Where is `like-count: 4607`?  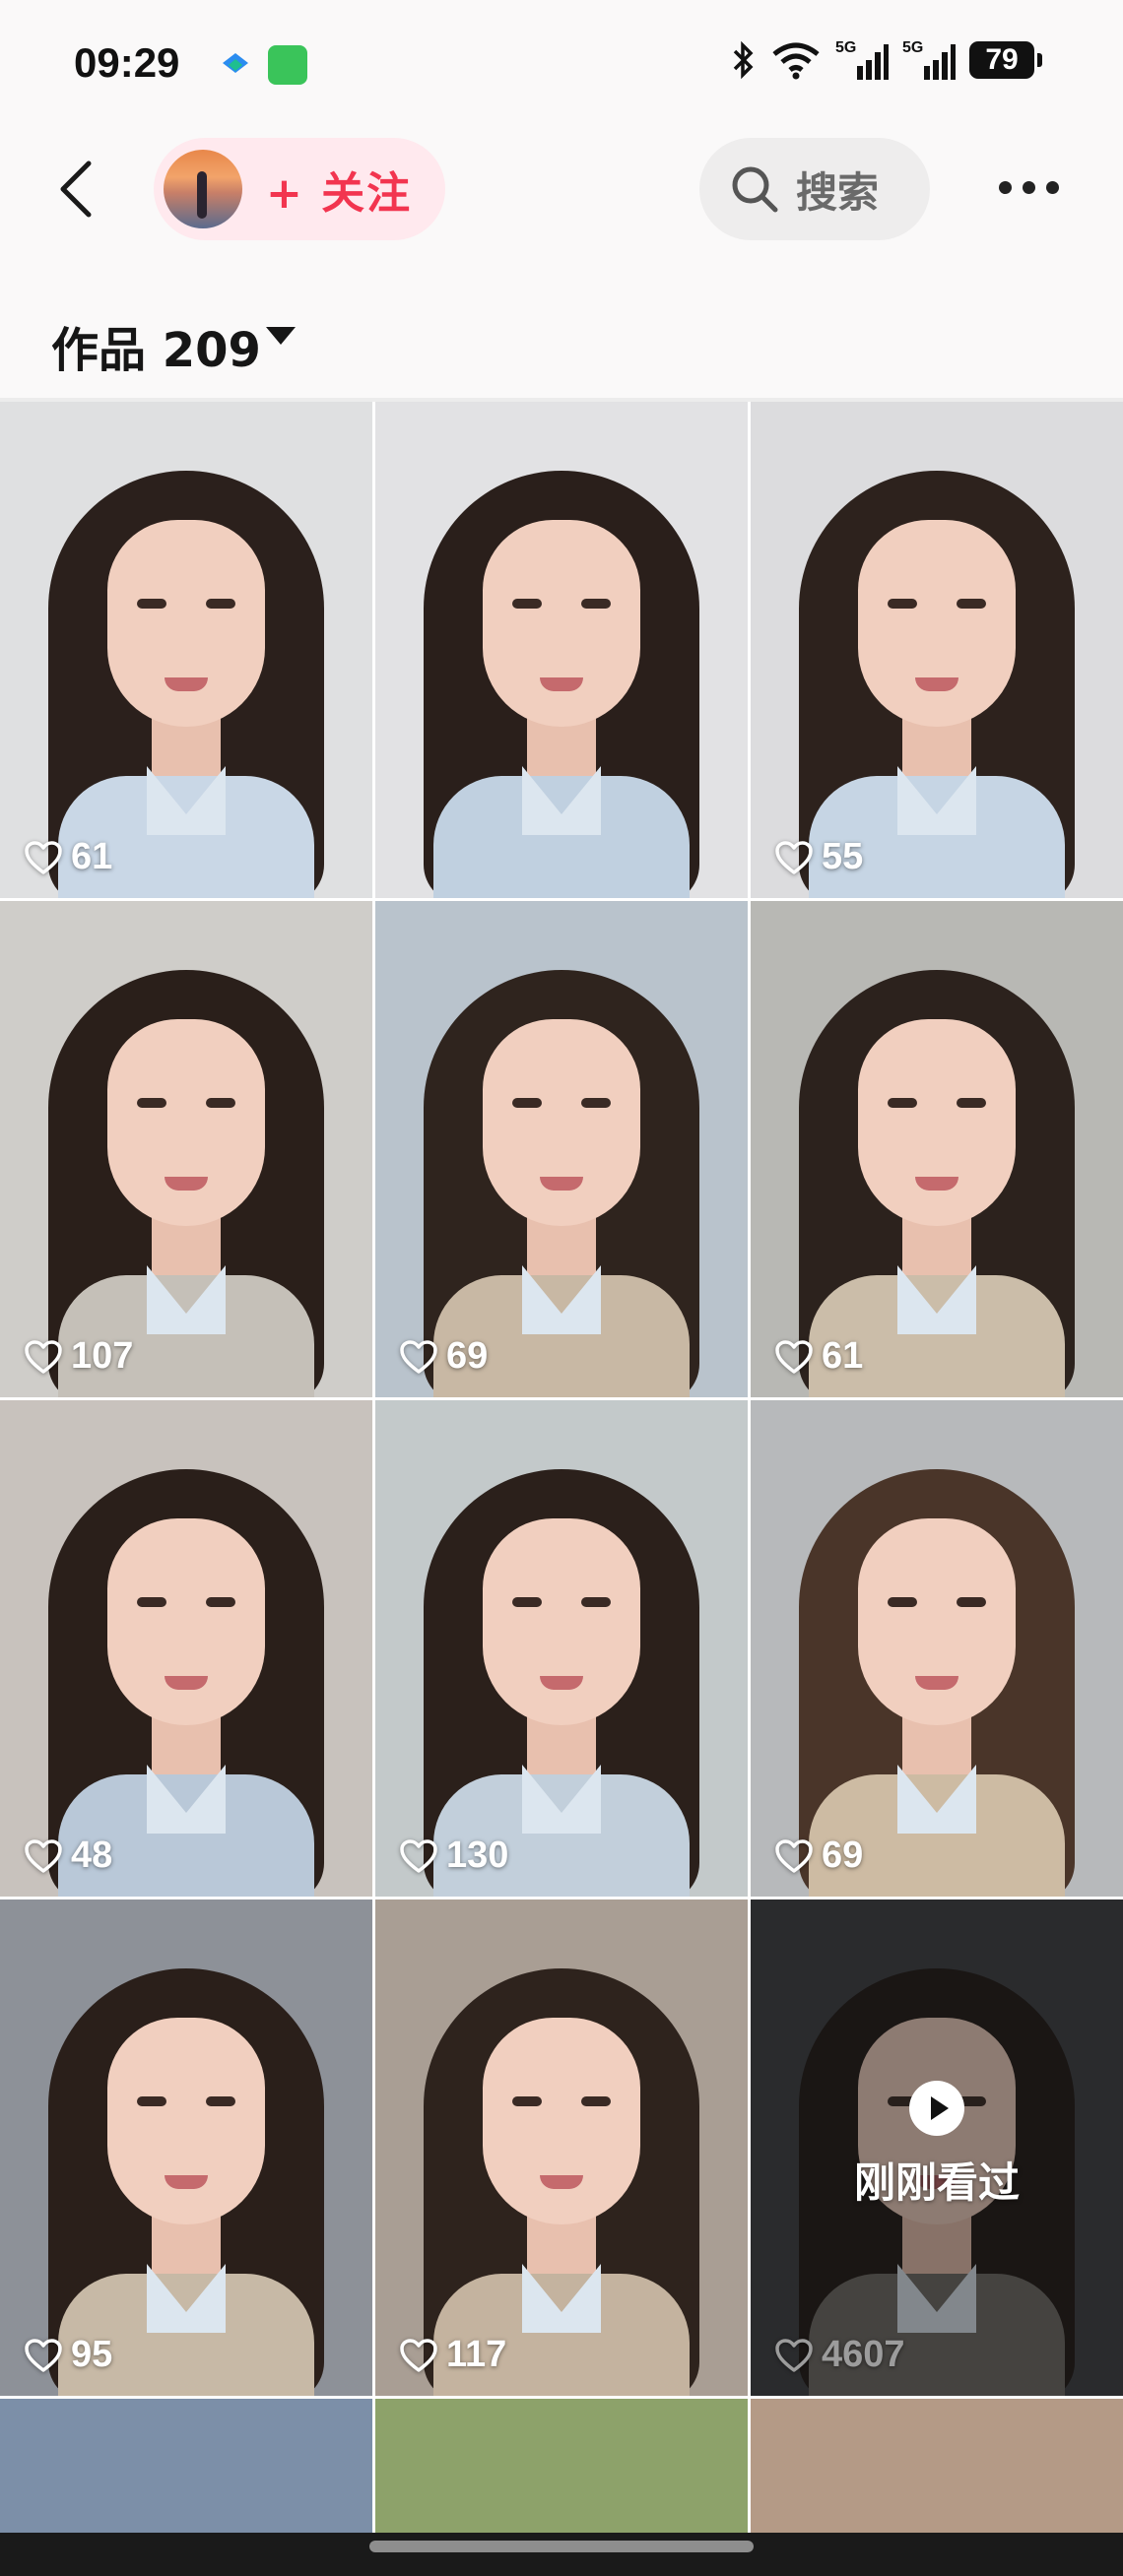 like-count: 4607 is located at coordinates (839, 2355).